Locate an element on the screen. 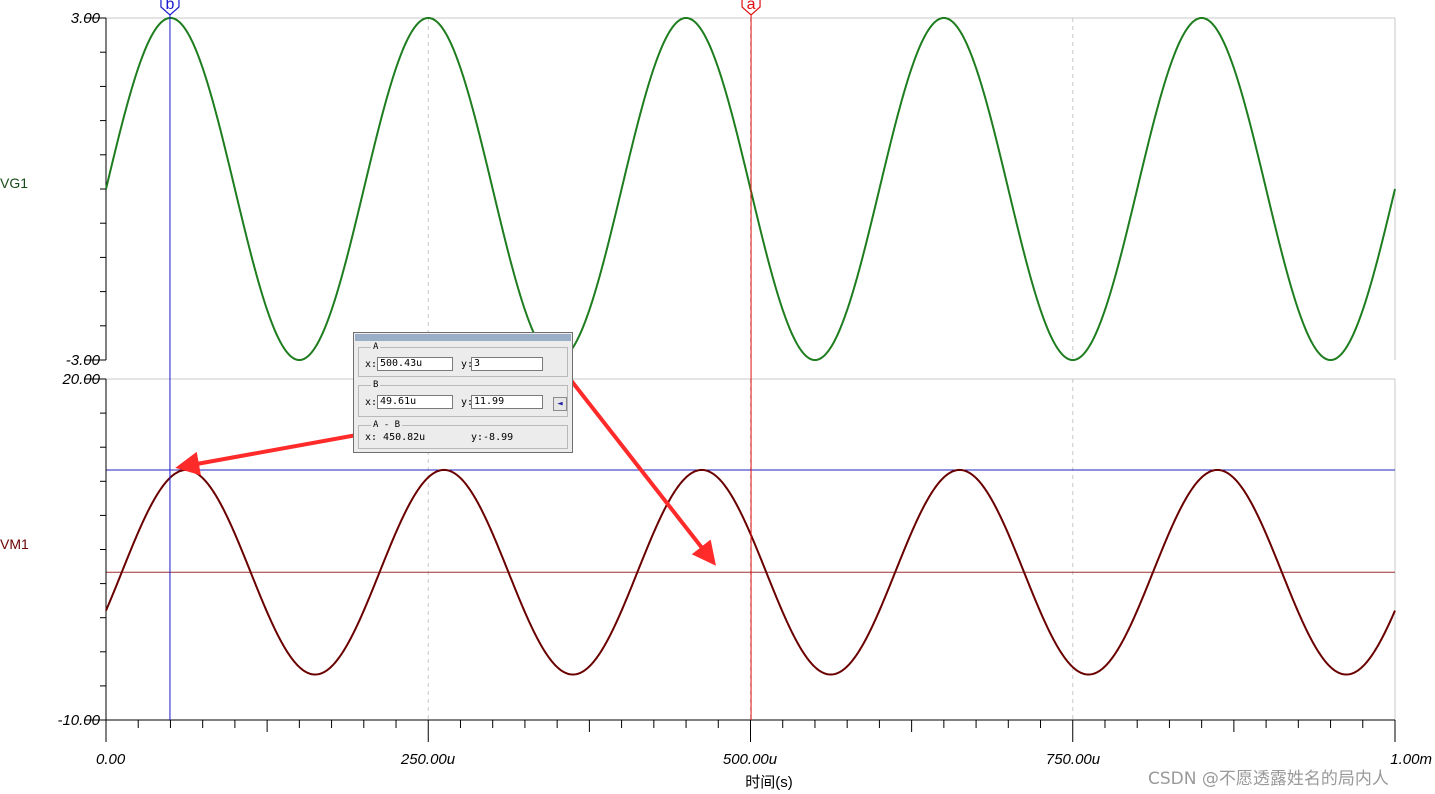 Image resolution: width=1435 pixels, height=794 pixels. x-tick-label-4: 1.00m is located at coordinates (1411, 759).